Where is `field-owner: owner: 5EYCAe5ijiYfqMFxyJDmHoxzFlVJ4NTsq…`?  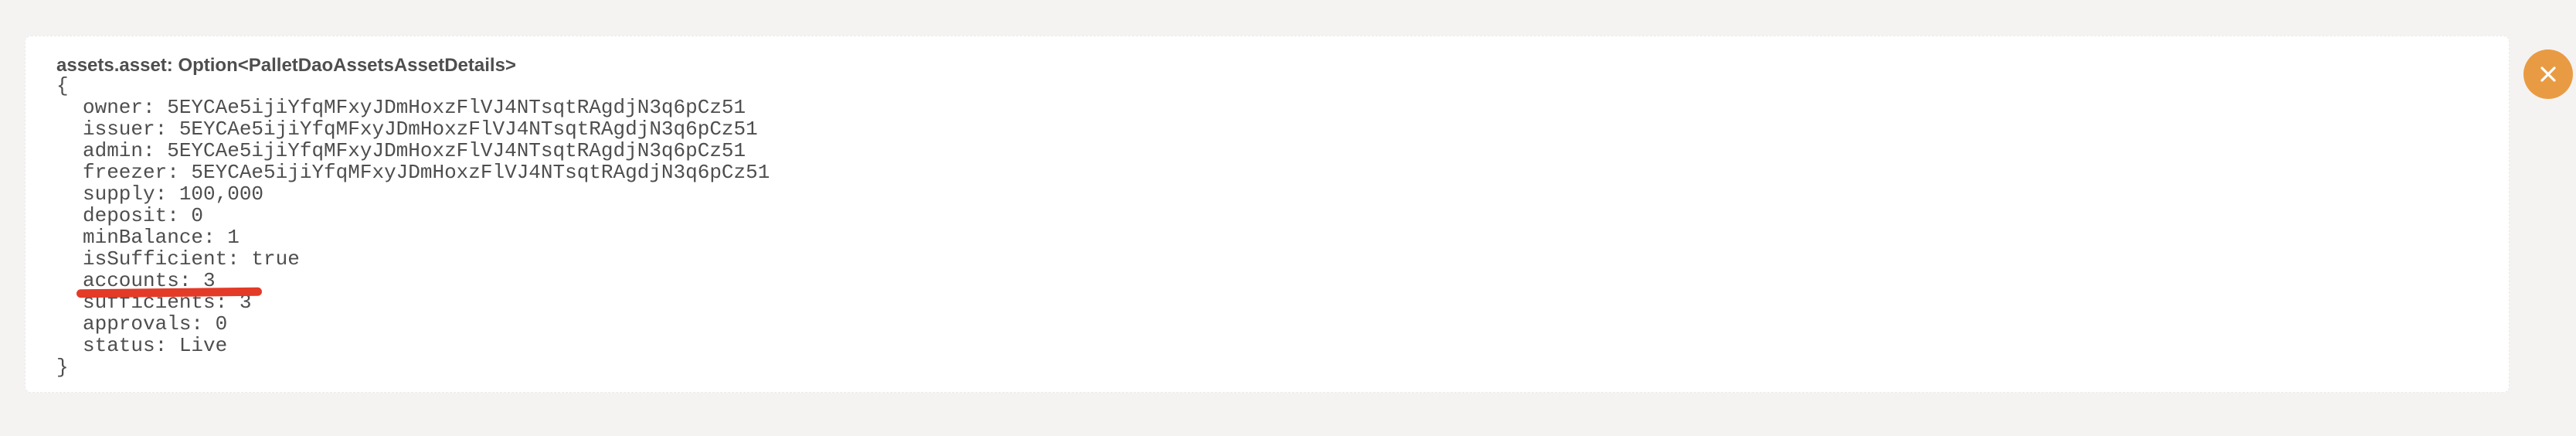 field-owner: owner: 5EYCAe5ijiYfqMFxyJDmHoxzFlVJ4NTsq… is located at coordinates (414, 108).